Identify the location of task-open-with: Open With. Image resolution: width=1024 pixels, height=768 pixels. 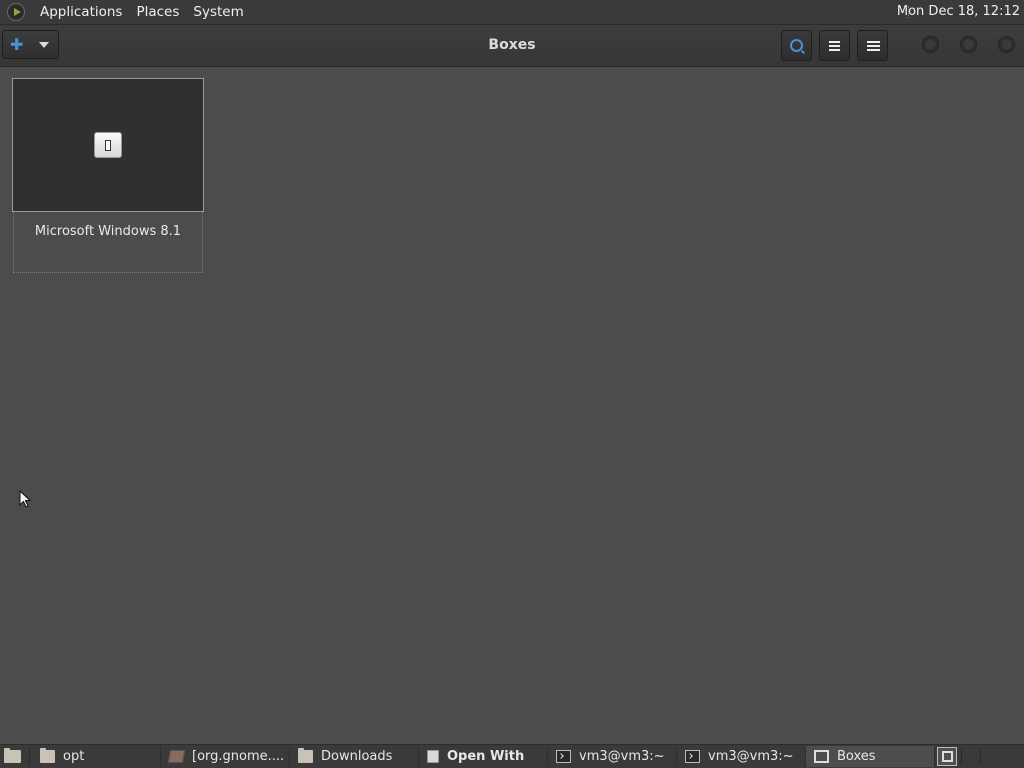
(483, 756).